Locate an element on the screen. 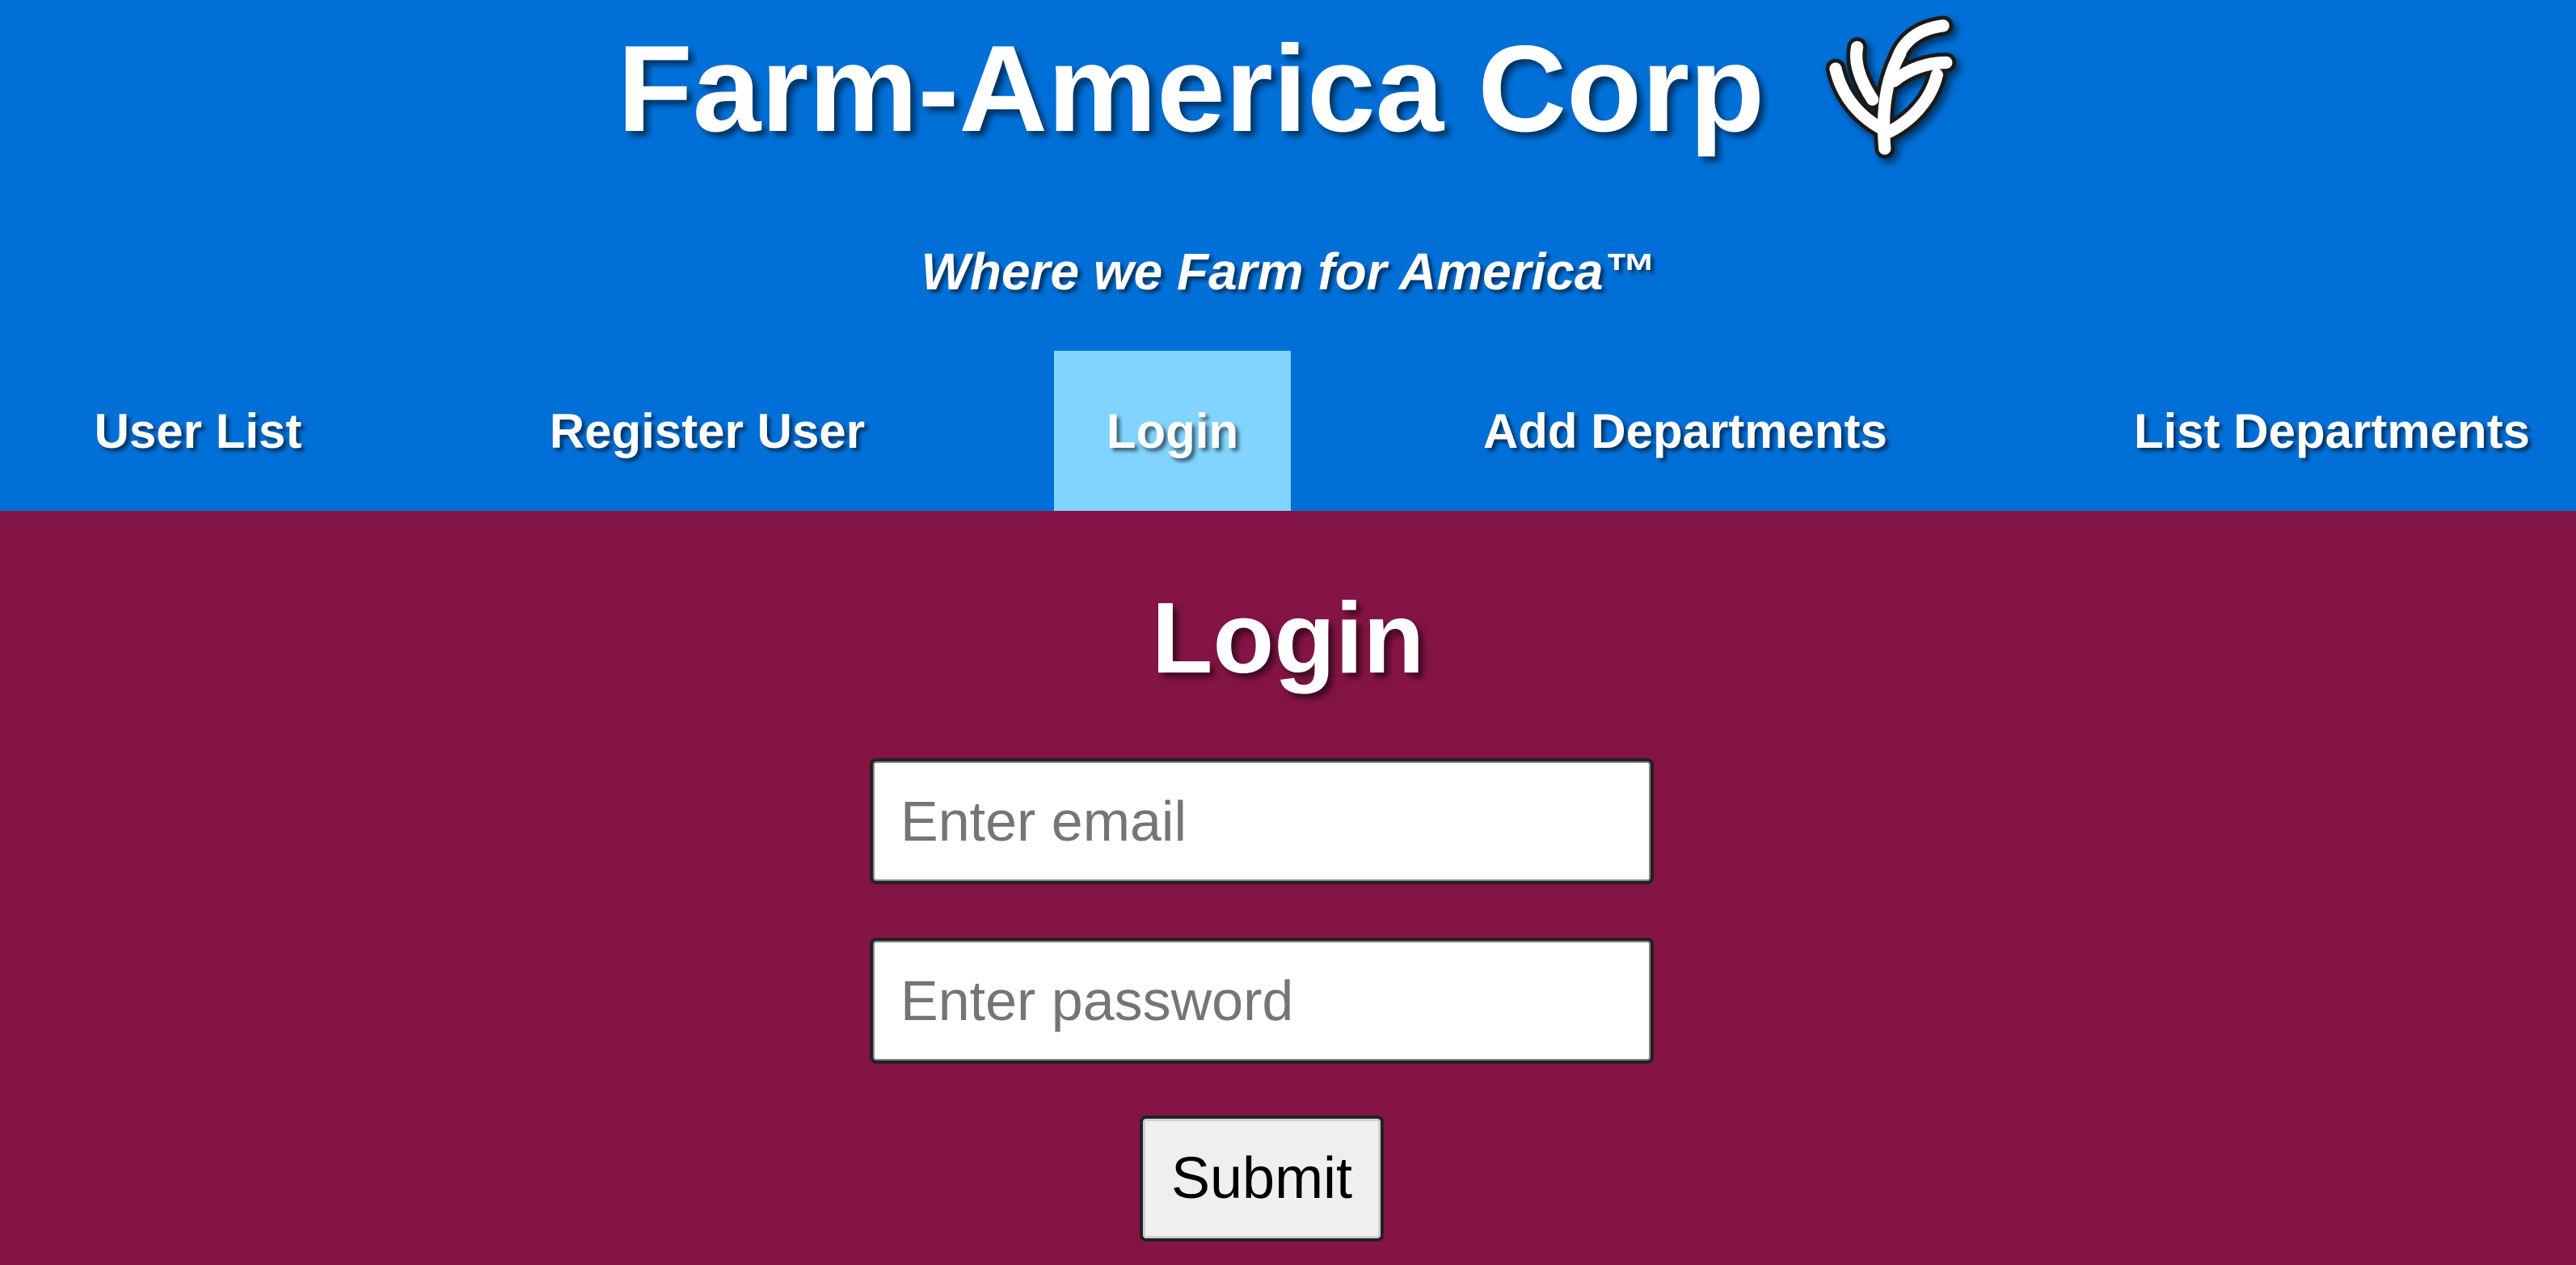 The image size is (2576, 1265). nav-item-login: Login is located at coordinates (1172, 431).